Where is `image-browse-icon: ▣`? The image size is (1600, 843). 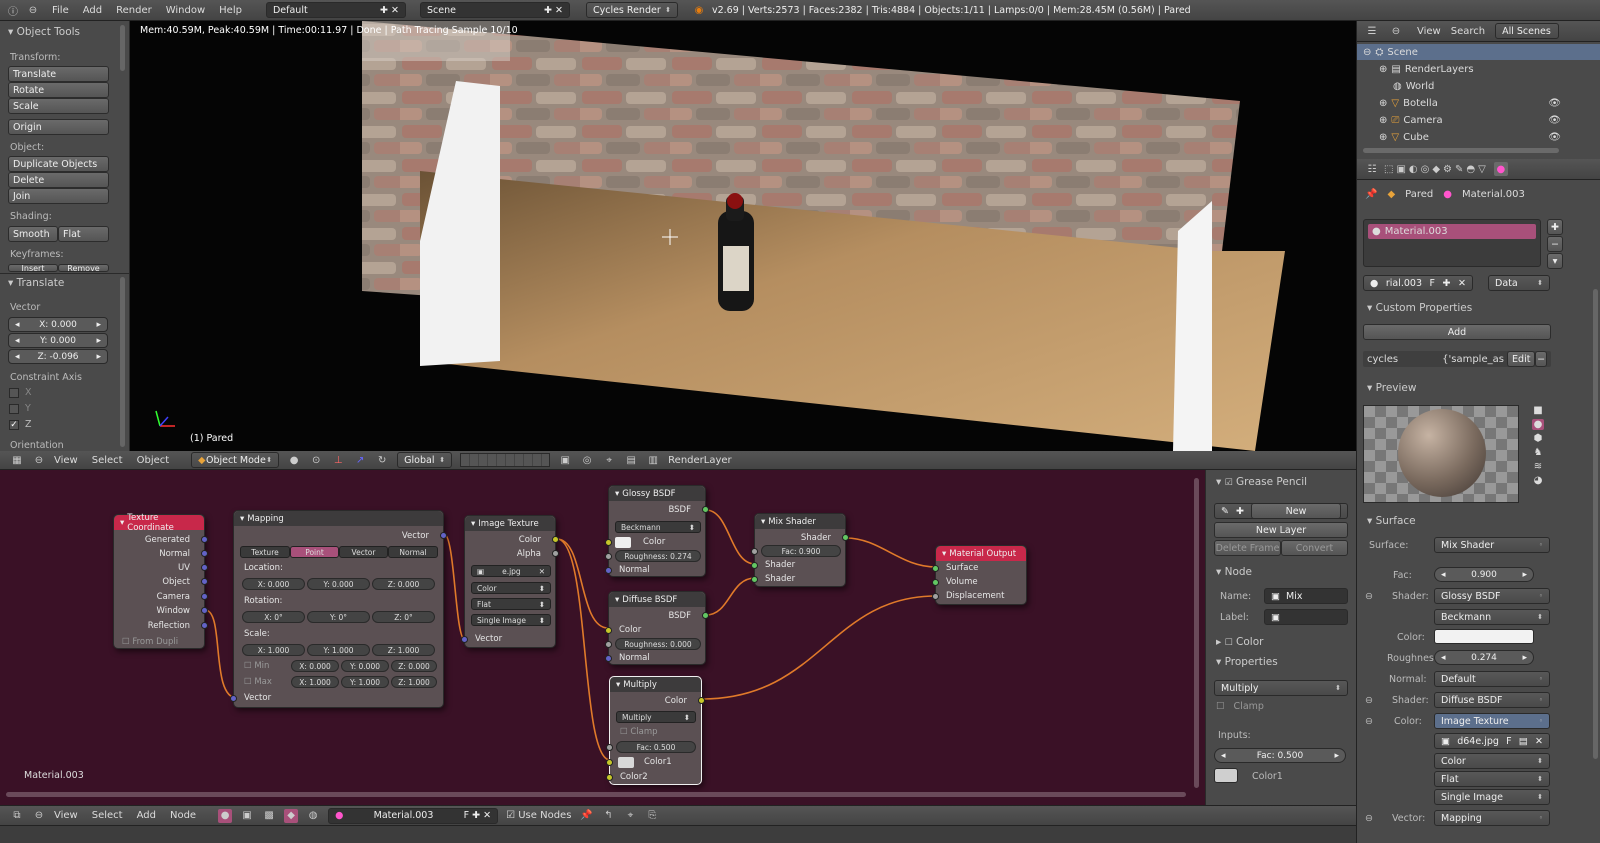
image-browse-icon: ▣ is located at coordinates (1445, 741).